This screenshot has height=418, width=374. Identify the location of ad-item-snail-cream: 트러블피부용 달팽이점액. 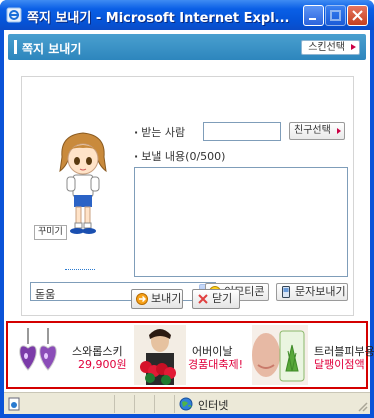
(311, 355).